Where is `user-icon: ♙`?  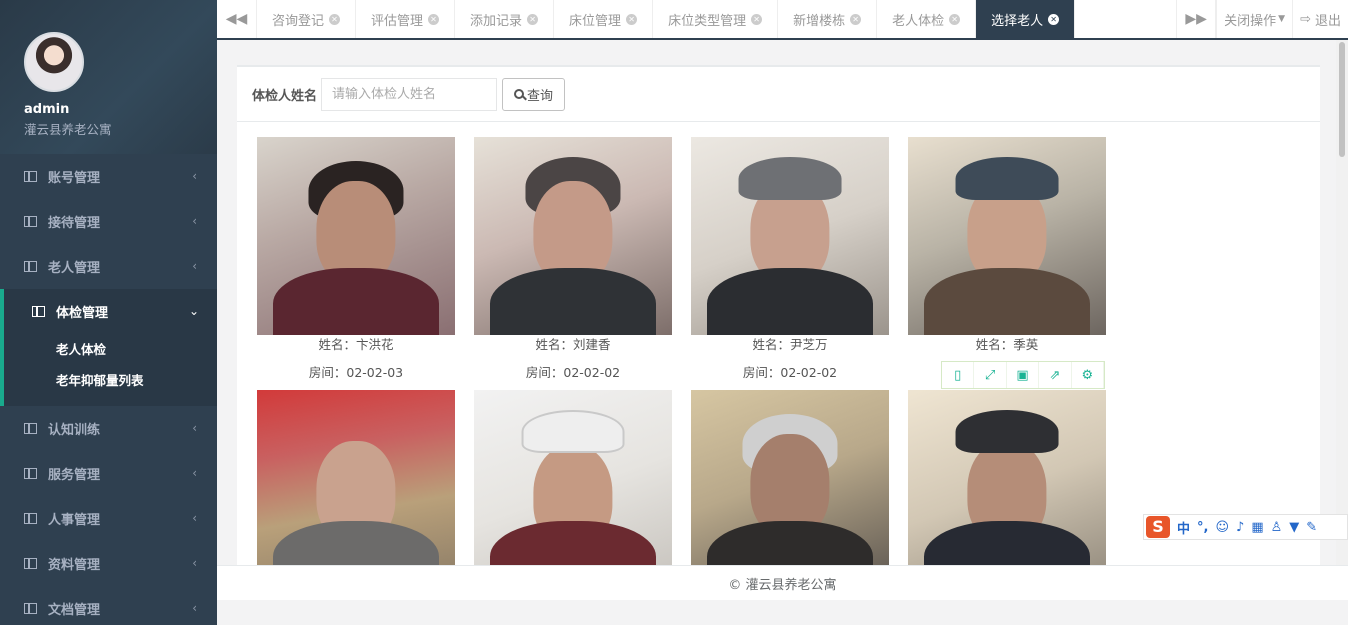
user-icon: ♙ is located at coordinates (1277, 527).